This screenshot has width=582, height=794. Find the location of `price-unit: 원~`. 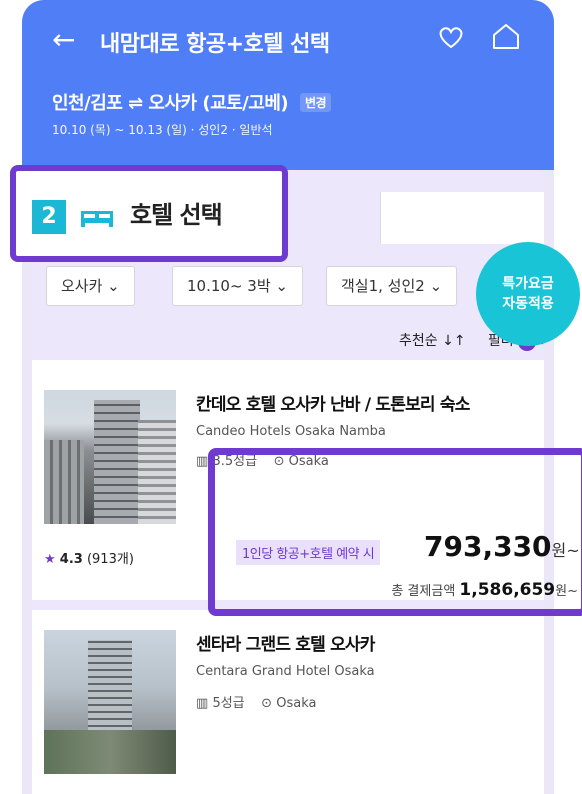

price-unit: 원~ is located at coordinates (565, 550).